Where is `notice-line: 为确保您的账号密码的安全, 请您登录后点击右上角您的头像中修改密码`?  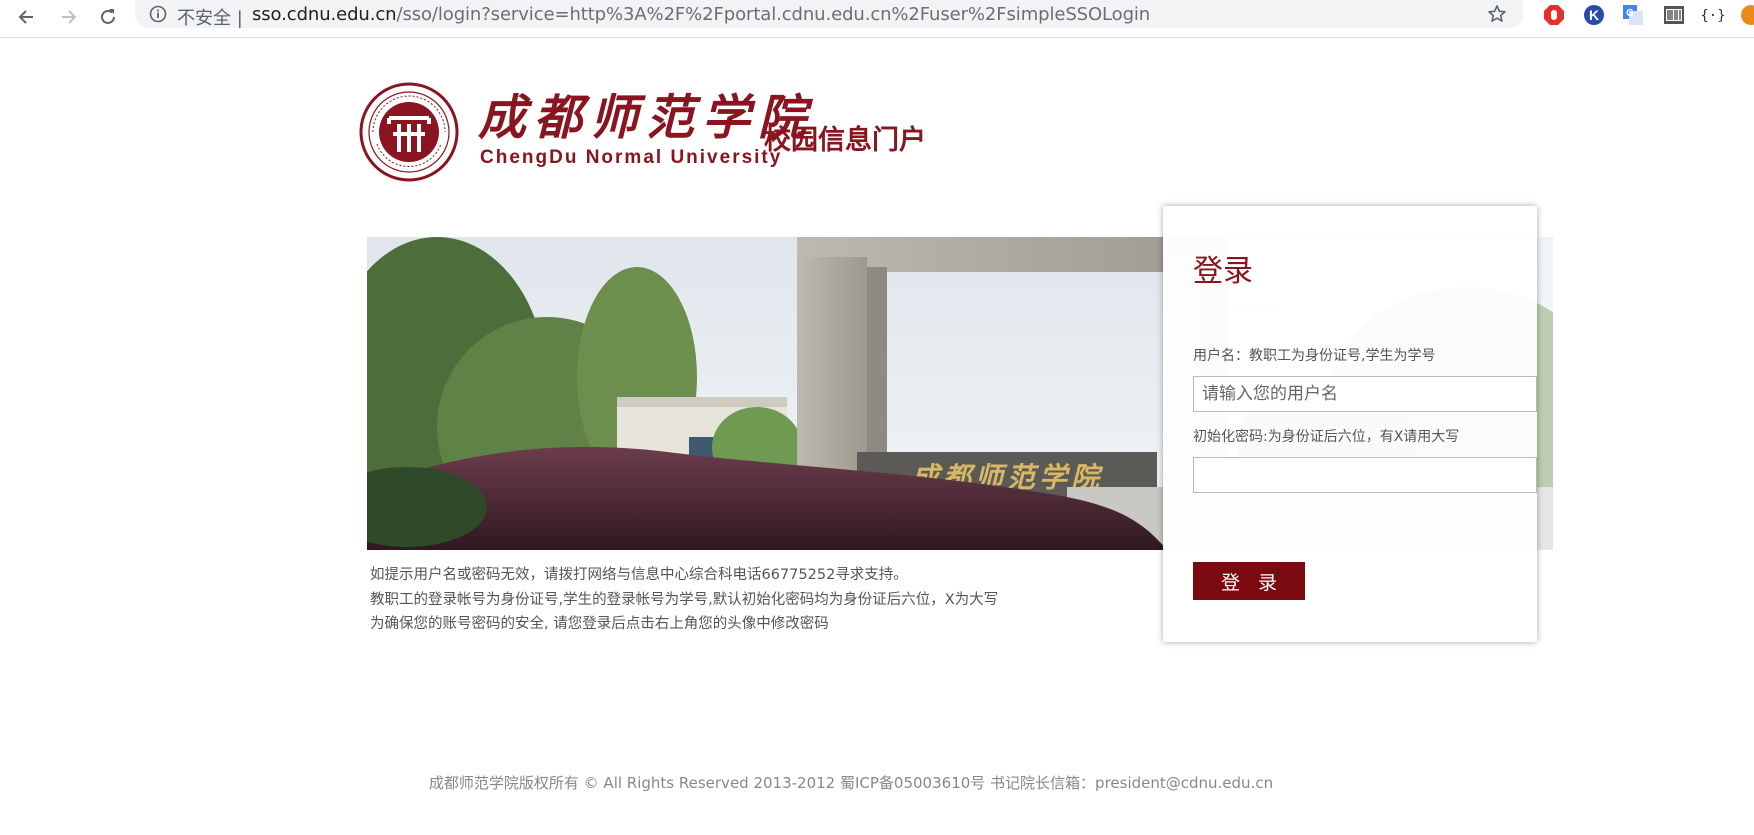
notice-line: 为确保您的账号密码的安全, 请您登录后点击右上角您的头像中修改密码 is located at coordinates (599, 624).